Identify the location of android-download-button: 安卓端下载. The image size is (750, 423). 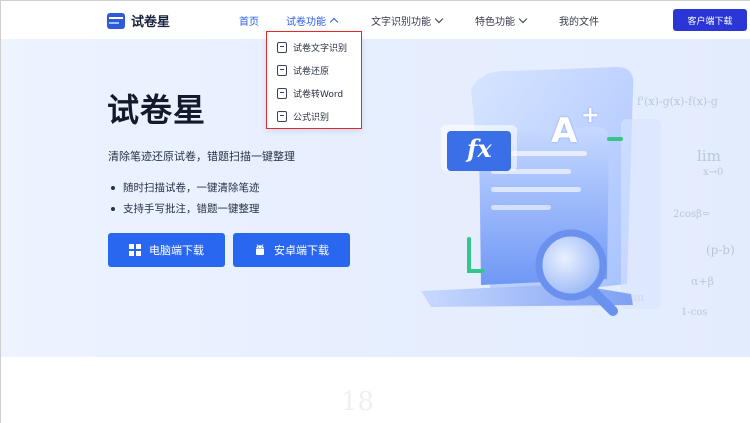
(291, 250).